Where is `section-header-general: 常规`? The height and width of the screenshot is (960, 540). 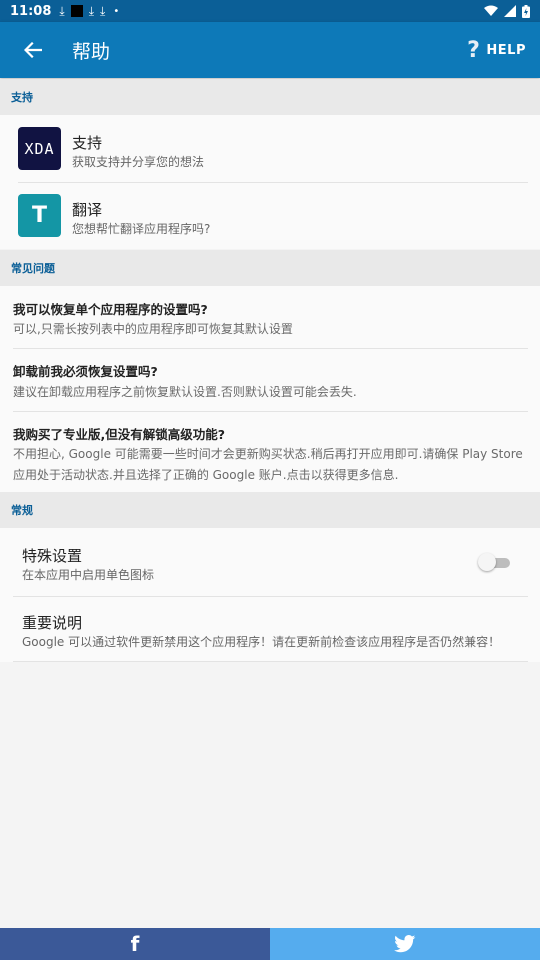 section-header-general: 常规 is located at coordinates (270, 510).